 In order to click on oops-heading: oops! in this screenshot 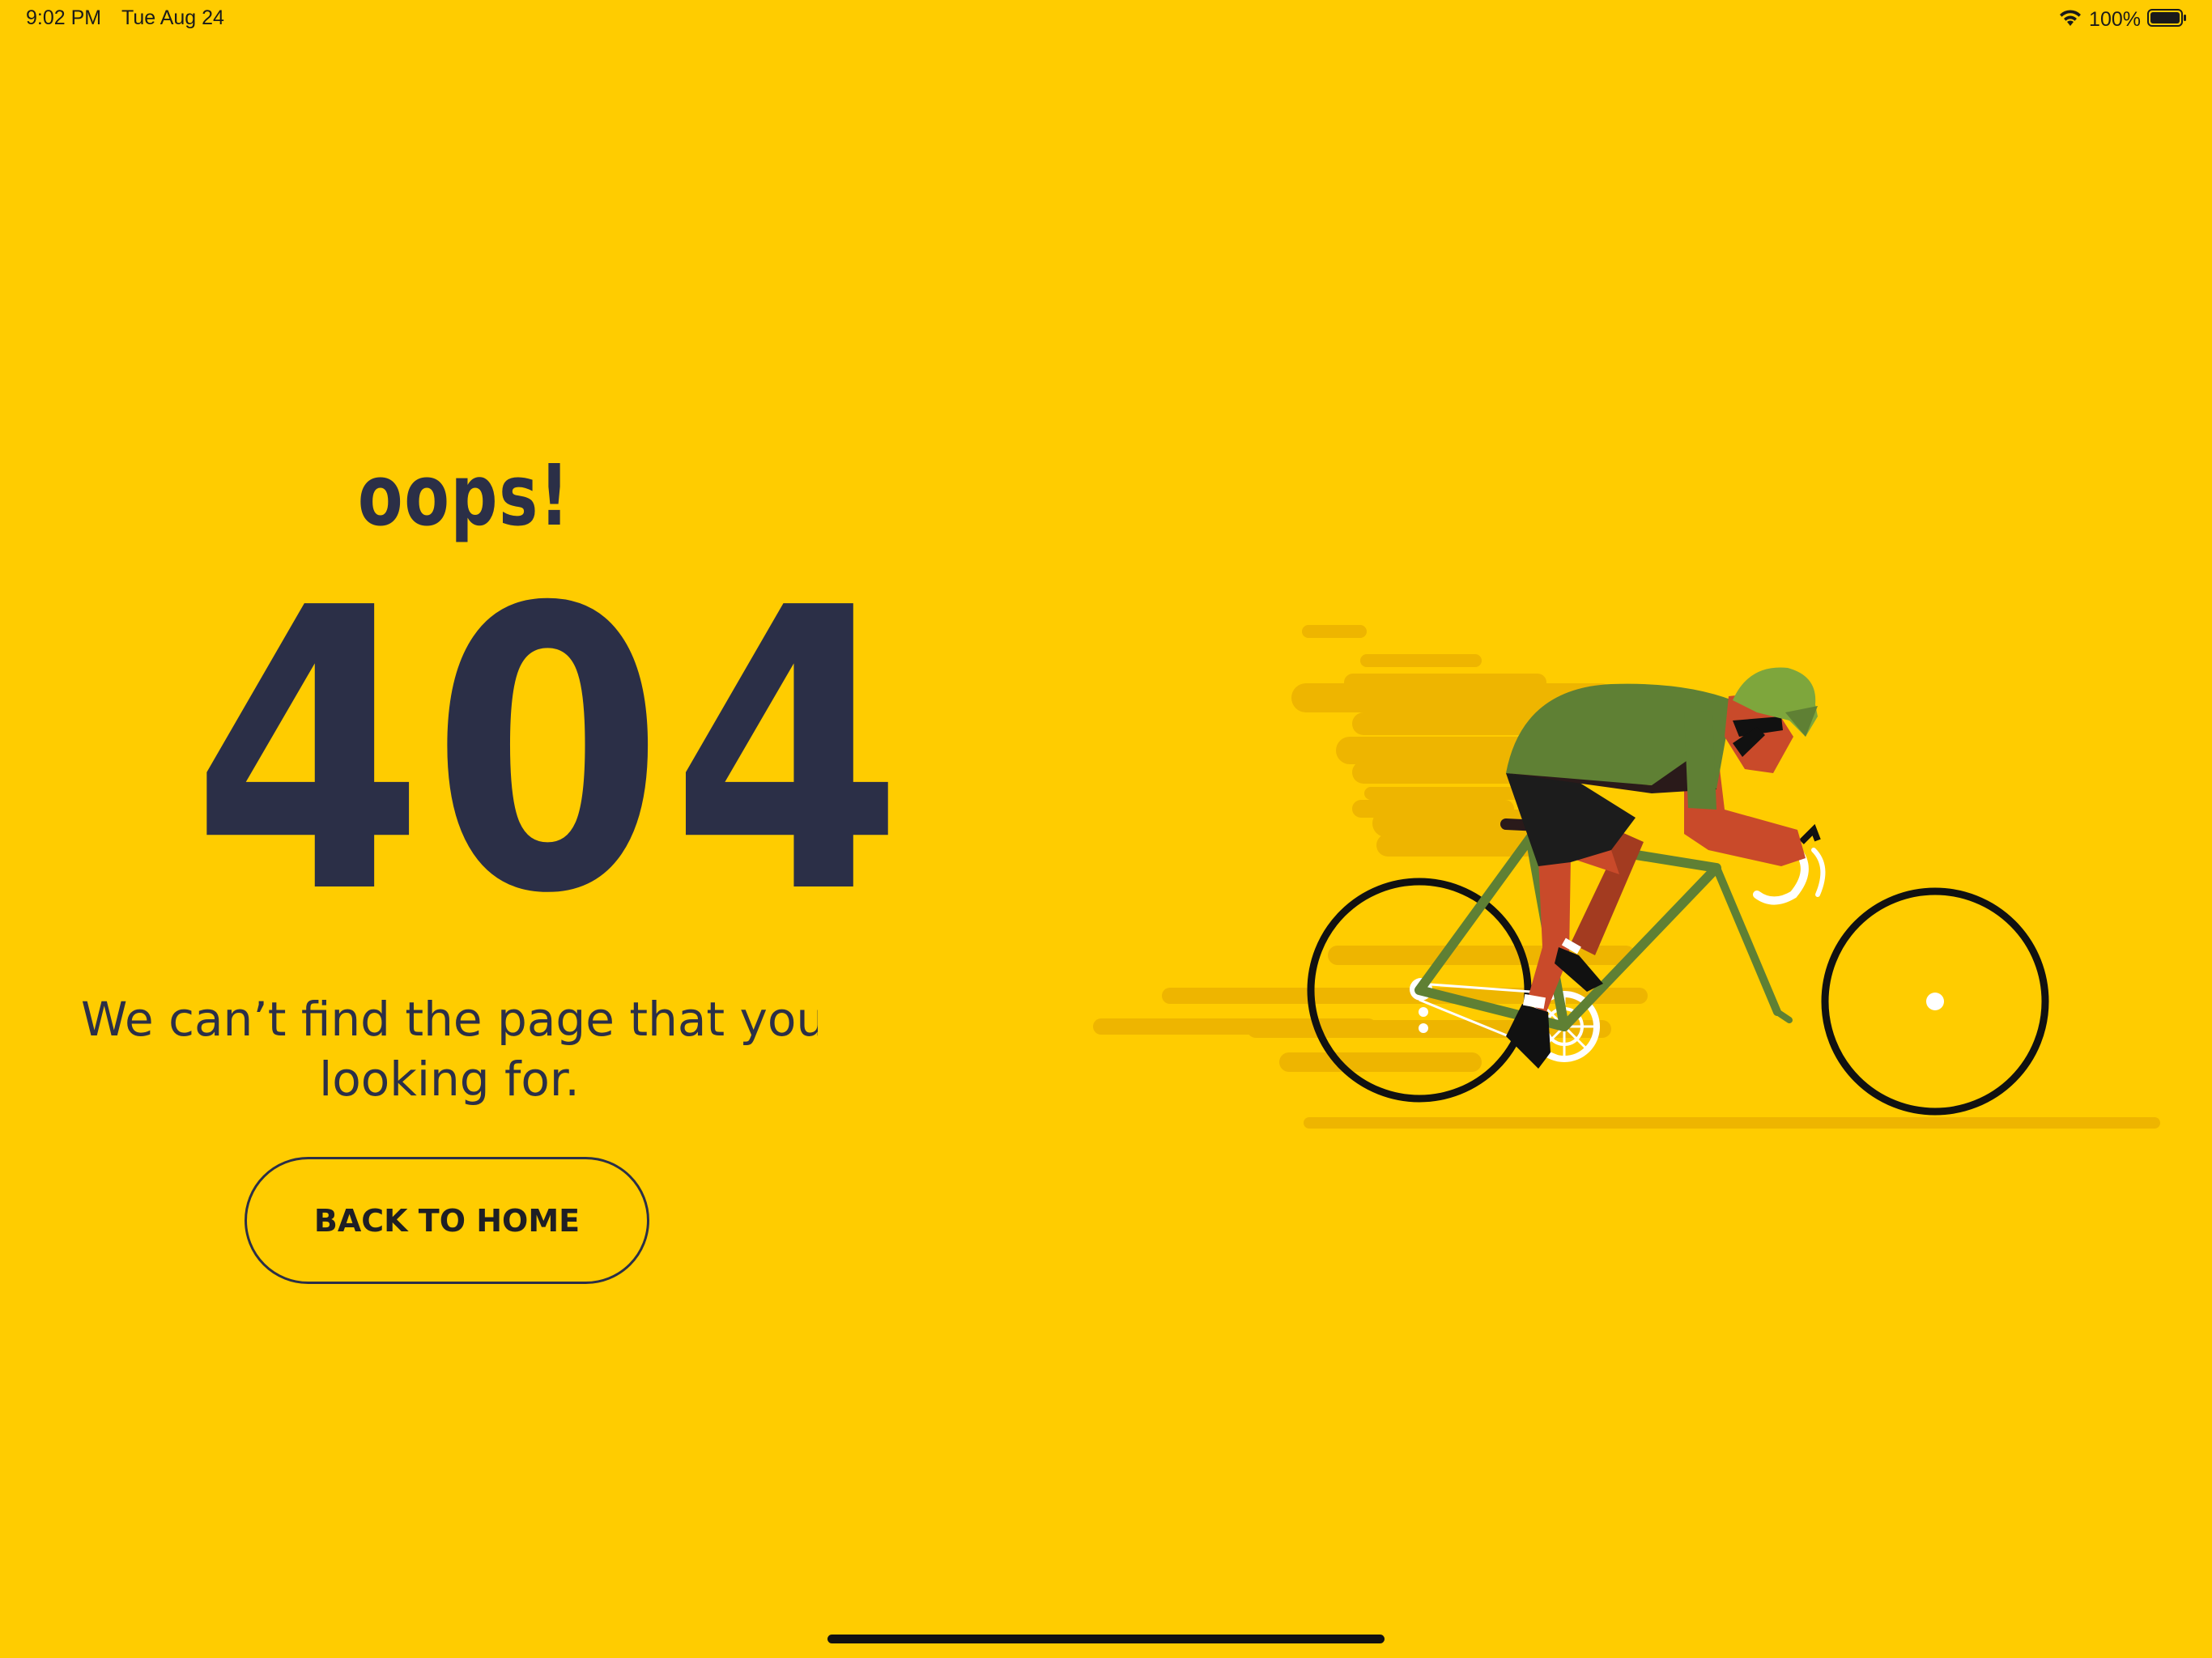, I will do `click(464, 495)`.